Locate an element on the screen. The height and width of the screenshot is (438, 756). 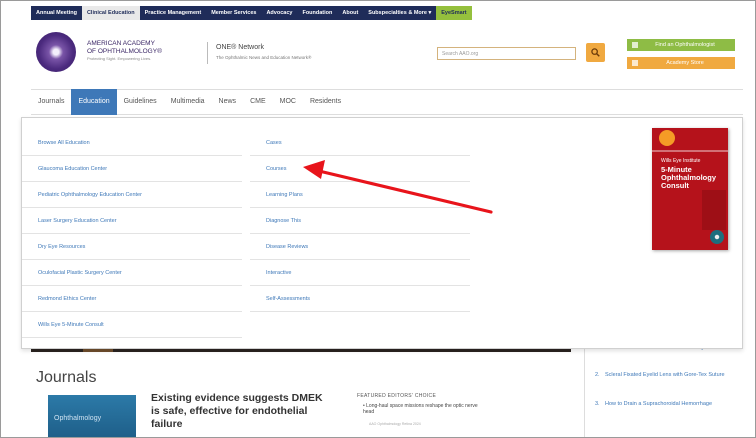
annotation-arrow is located at coordinates (398, 187).